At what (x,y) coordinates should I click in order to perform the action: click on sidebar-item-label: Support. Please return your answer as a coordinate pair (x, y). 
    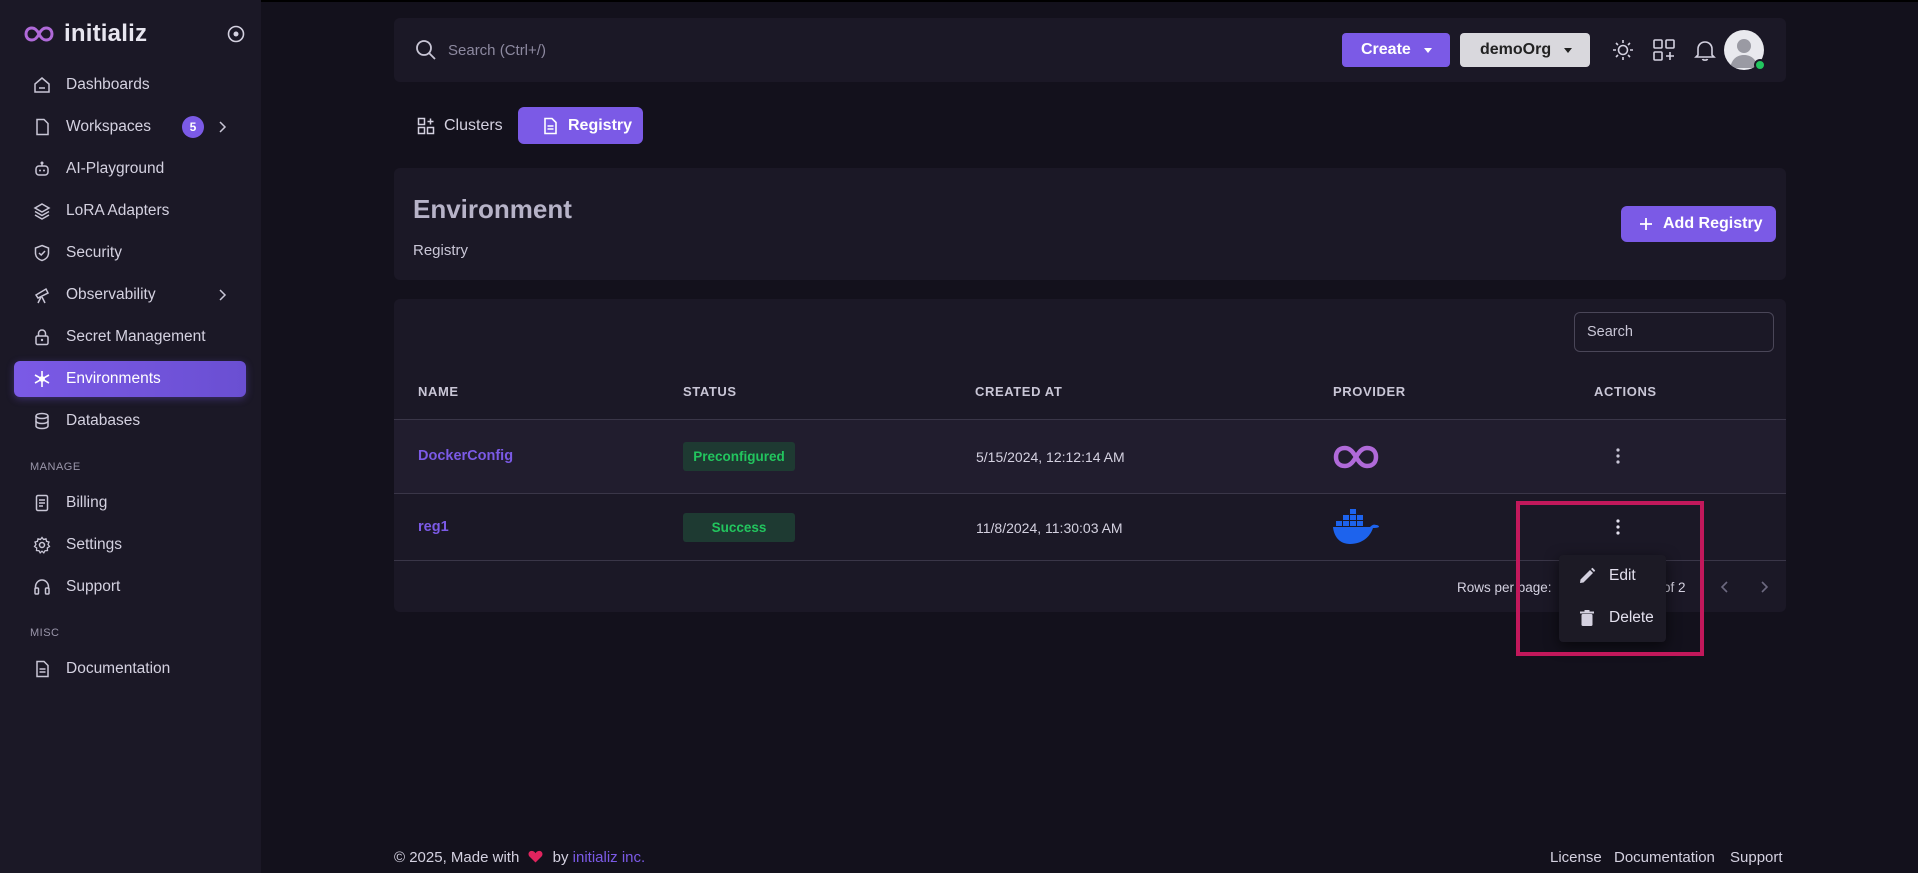
    Looking at the image, I should click on (93, 586).